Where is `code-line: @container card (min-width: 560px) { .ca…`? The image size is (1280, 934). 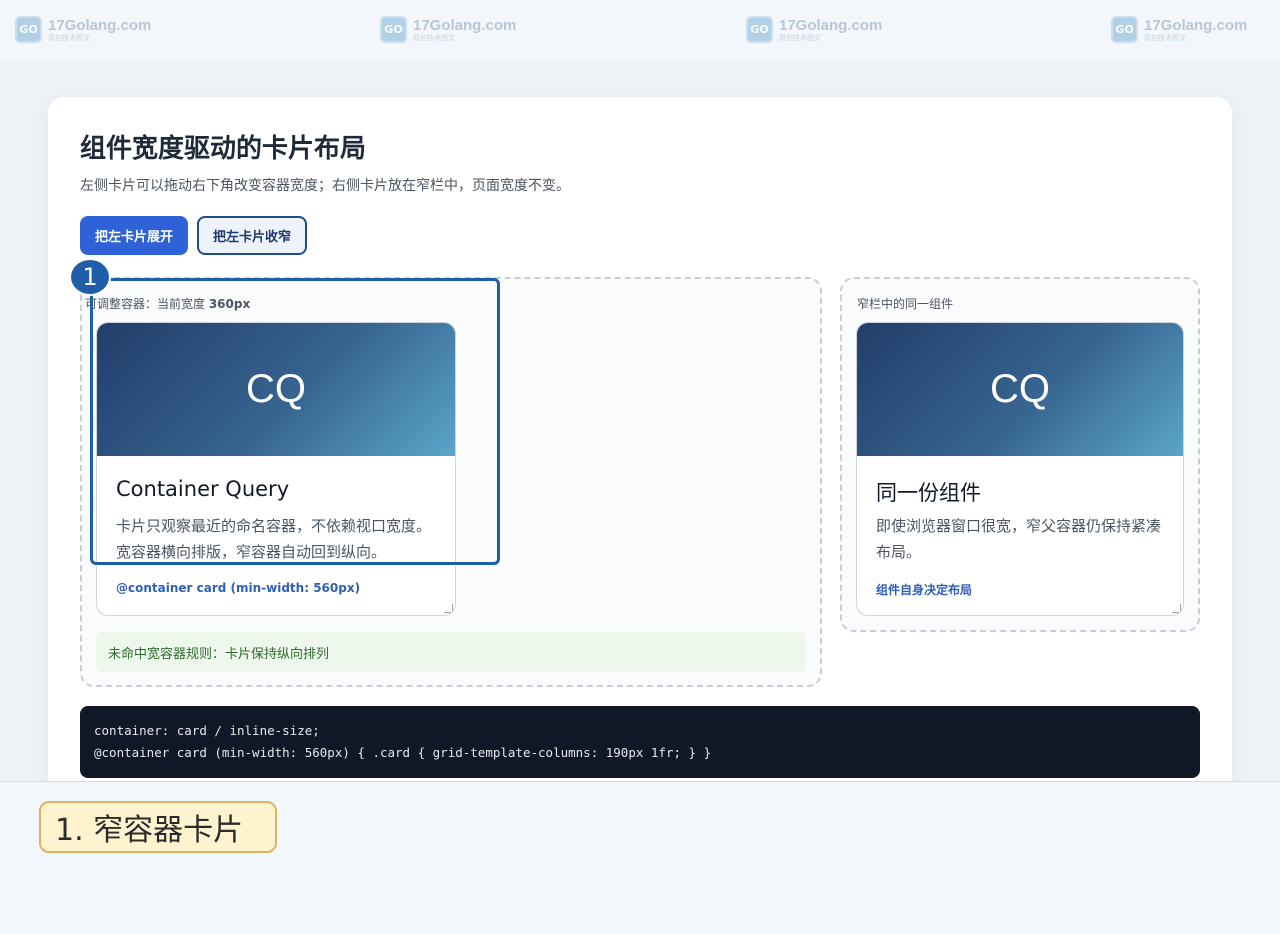
code-line: @container card (min-width: 560px) { .ca… is located at coordinates (403, 752).